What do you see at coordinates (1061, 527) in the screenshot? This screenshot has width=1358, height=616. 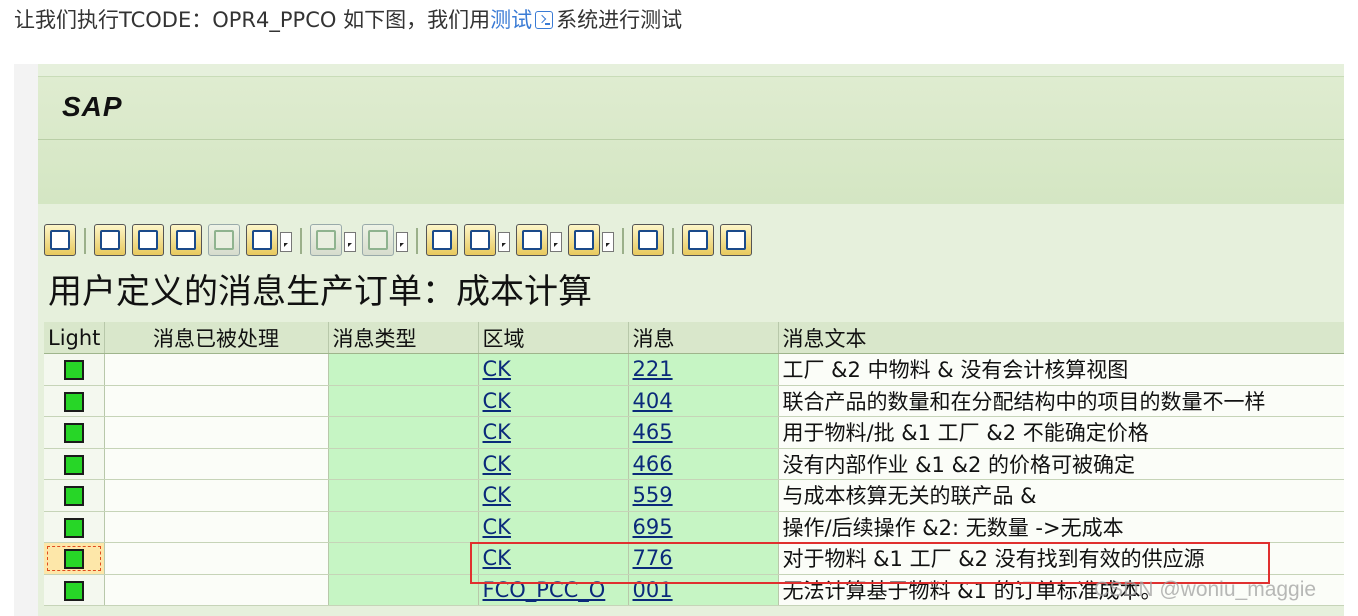 I see `message-text-cell: 操作/后续操作 &2: 无数量 ->无成本` at bounding box center [1061, 527].